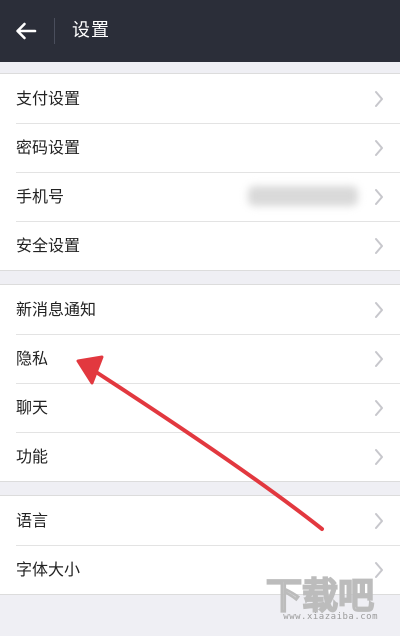  Describe the element at coordinates (303, 196) in the screenshot. I see `phone-number-value-blurred` at that location.